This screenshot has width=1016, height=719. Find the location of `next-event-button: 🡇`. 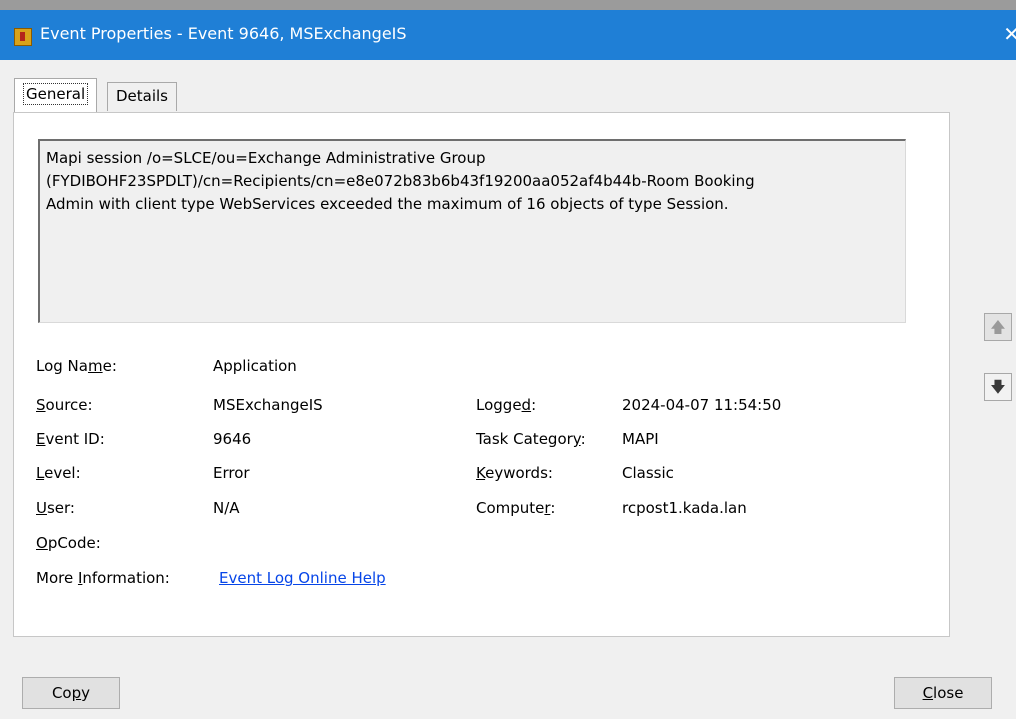

next-event-button: 🡇 is located at coordinates (998, 387).